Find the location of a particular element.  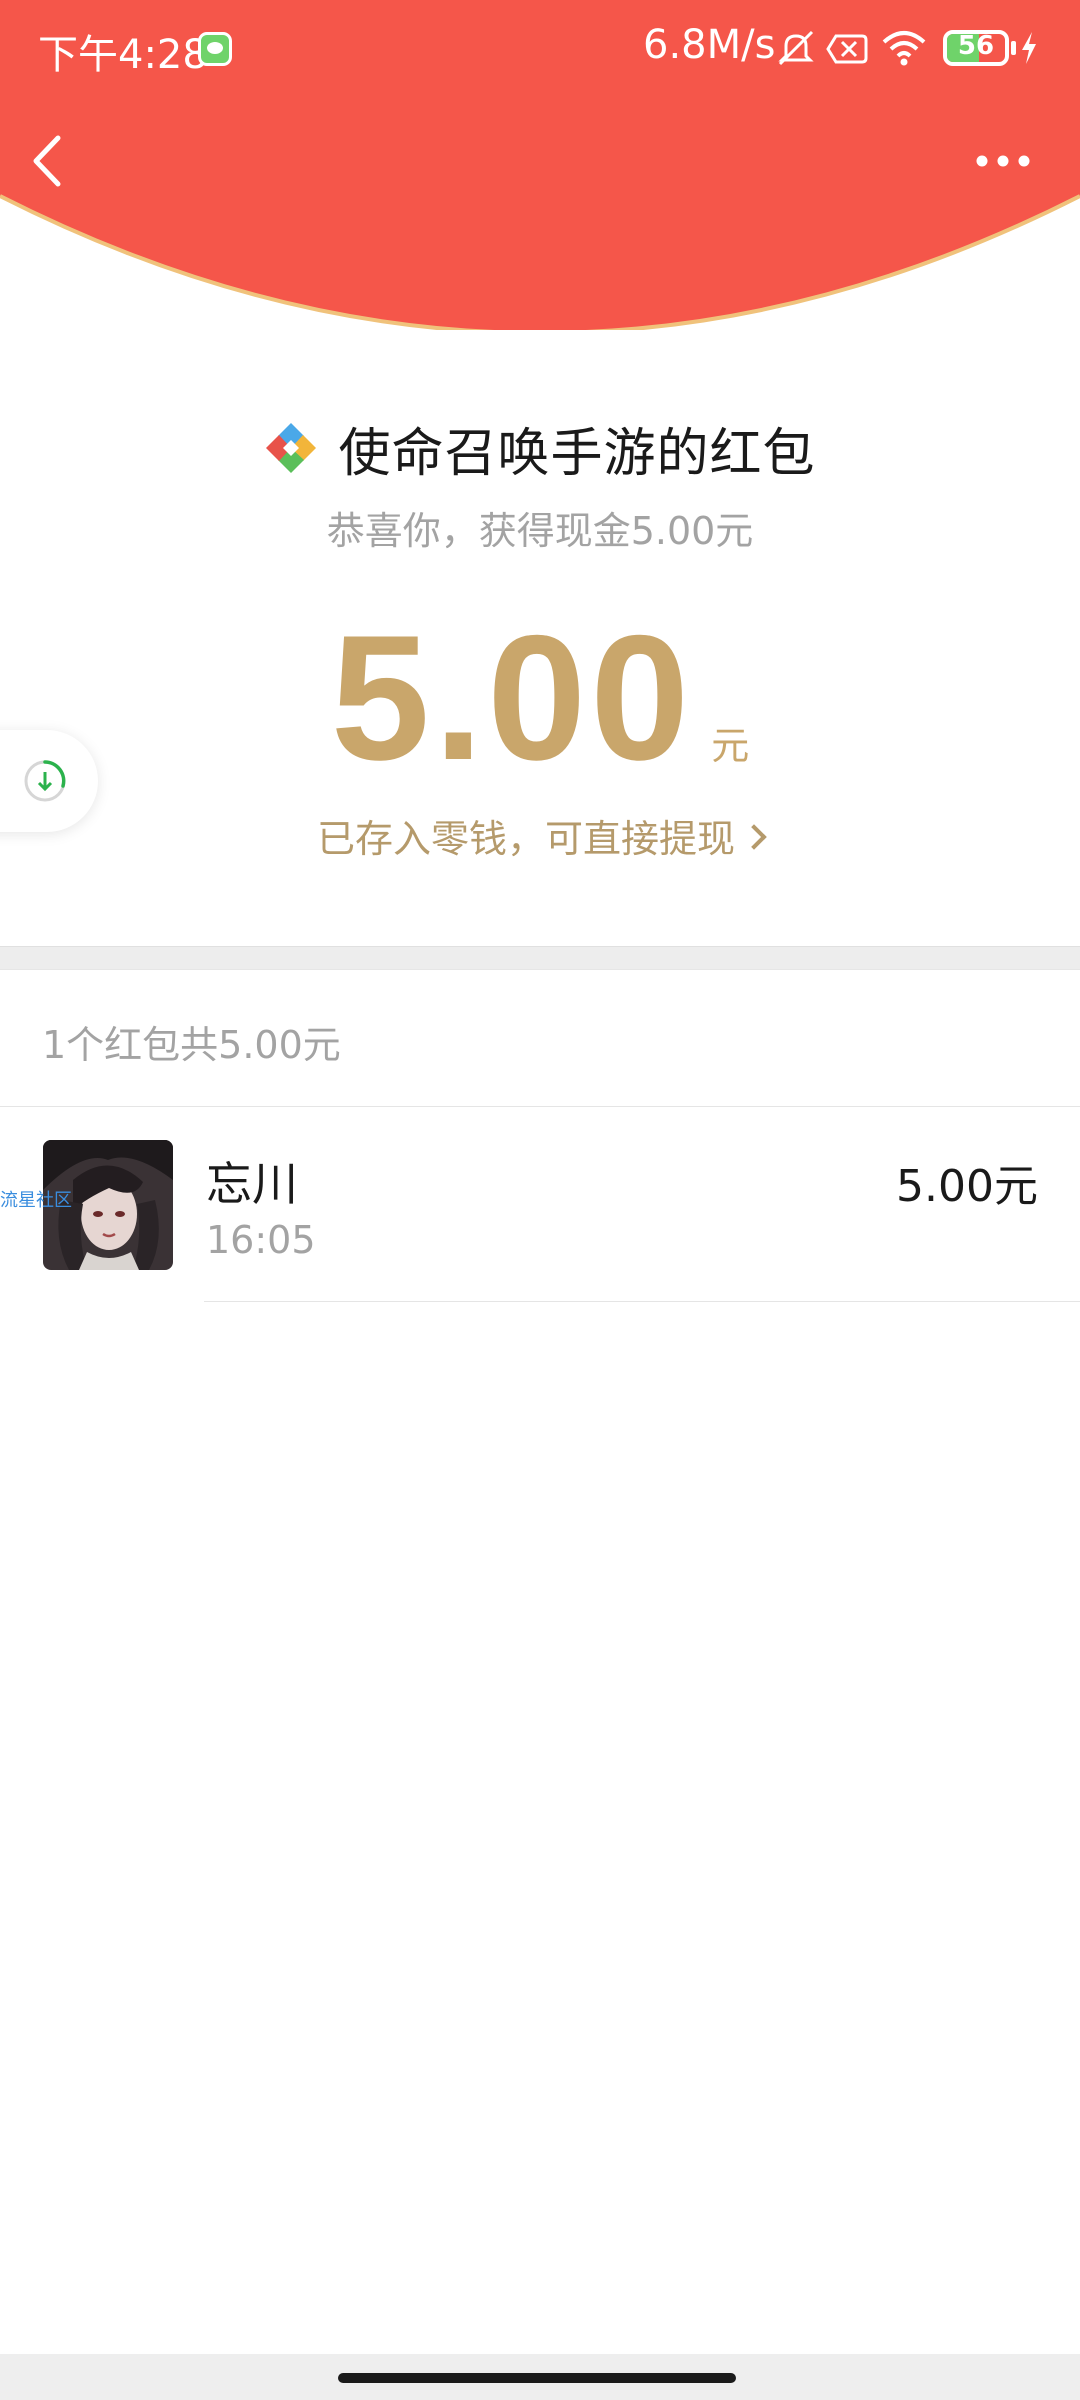

receiver-amount: 5.00元 is located at coordinates (967, 1186).